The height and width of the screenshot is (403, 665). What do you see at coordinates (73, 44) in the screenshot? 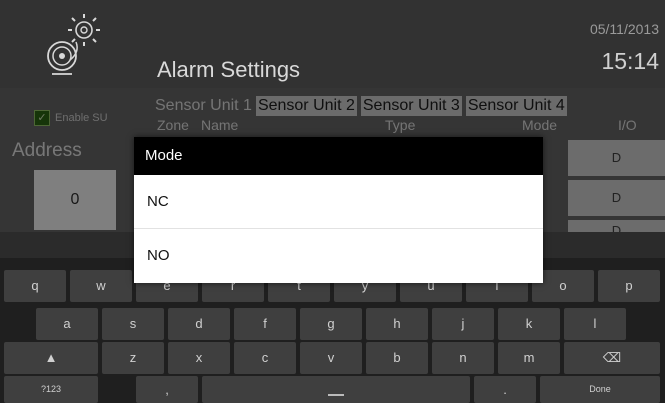
I see `bell-alarm-icon` at bounding box center [73, 44].